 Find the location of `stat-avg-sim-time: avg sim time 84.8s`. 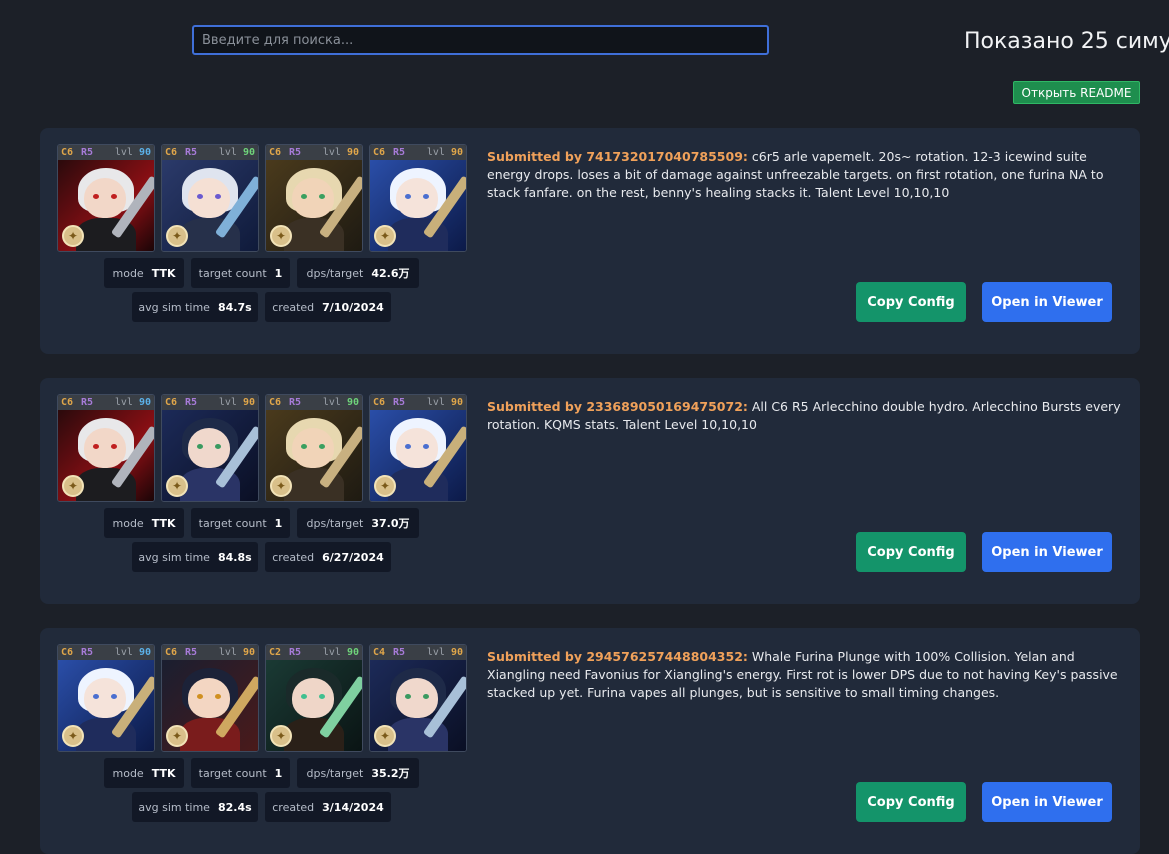

stat-avg-sim-time: avg sim time 84.8s is located at coordinates (195, 557).